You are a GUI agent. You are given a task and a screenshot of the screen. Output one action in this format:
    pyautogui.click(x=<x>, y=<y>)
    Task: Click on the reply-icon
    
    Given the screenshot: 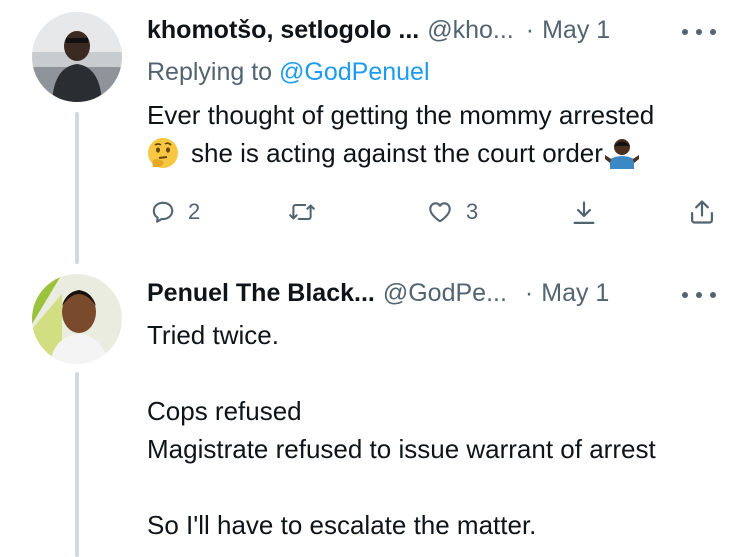 What is the action you would take?
    pyautogui.click(x=163, y=212)
    